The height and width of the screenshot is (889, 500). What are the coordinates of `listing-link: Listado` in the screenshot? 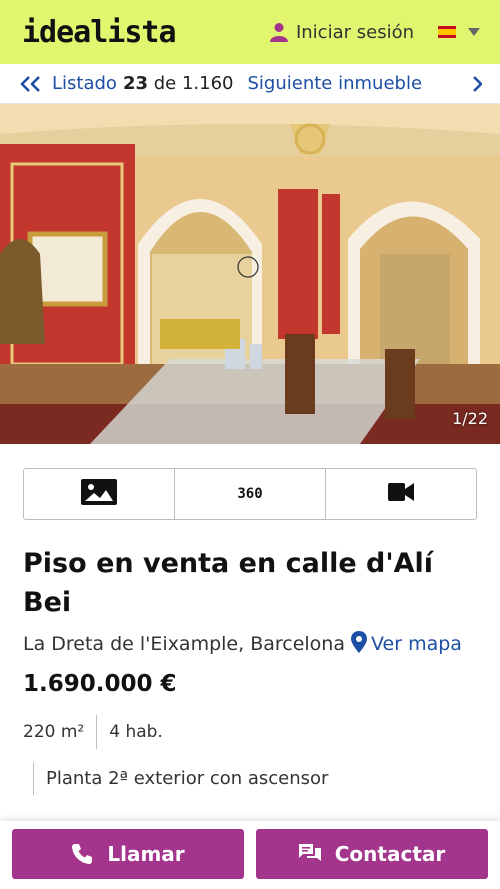 It's located at (84, 83).